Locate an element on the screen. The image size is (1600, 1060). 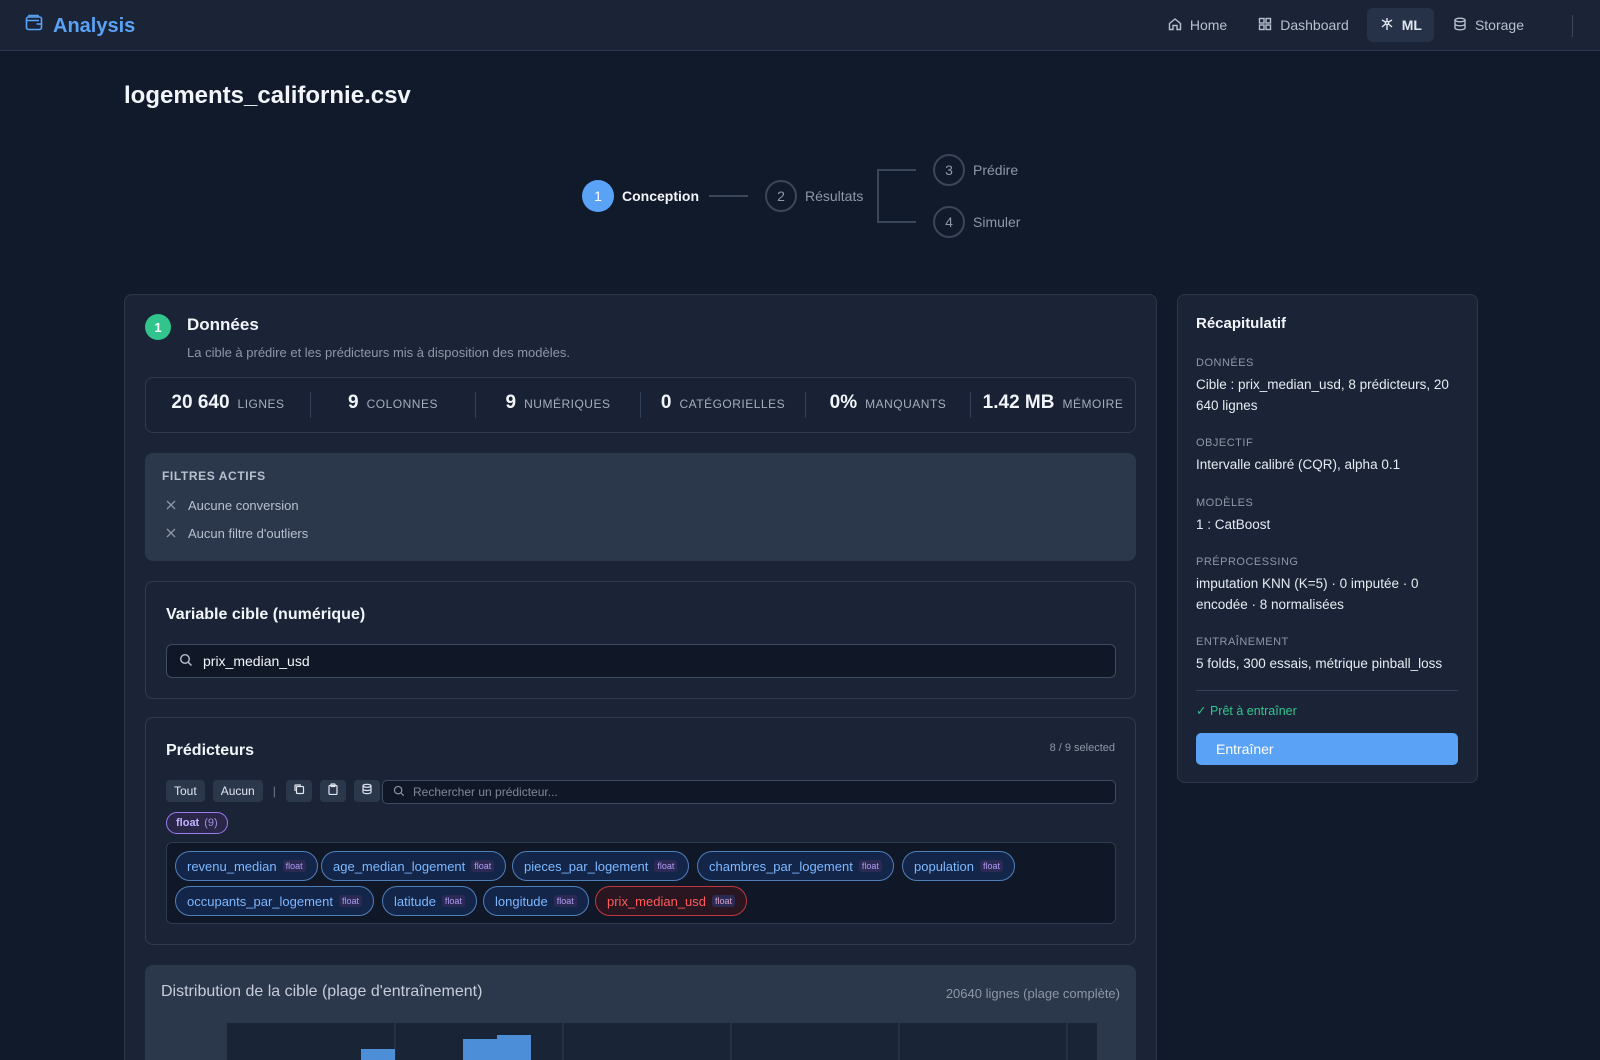
summary-label: Modèles is located at coordinates (1225, 503).